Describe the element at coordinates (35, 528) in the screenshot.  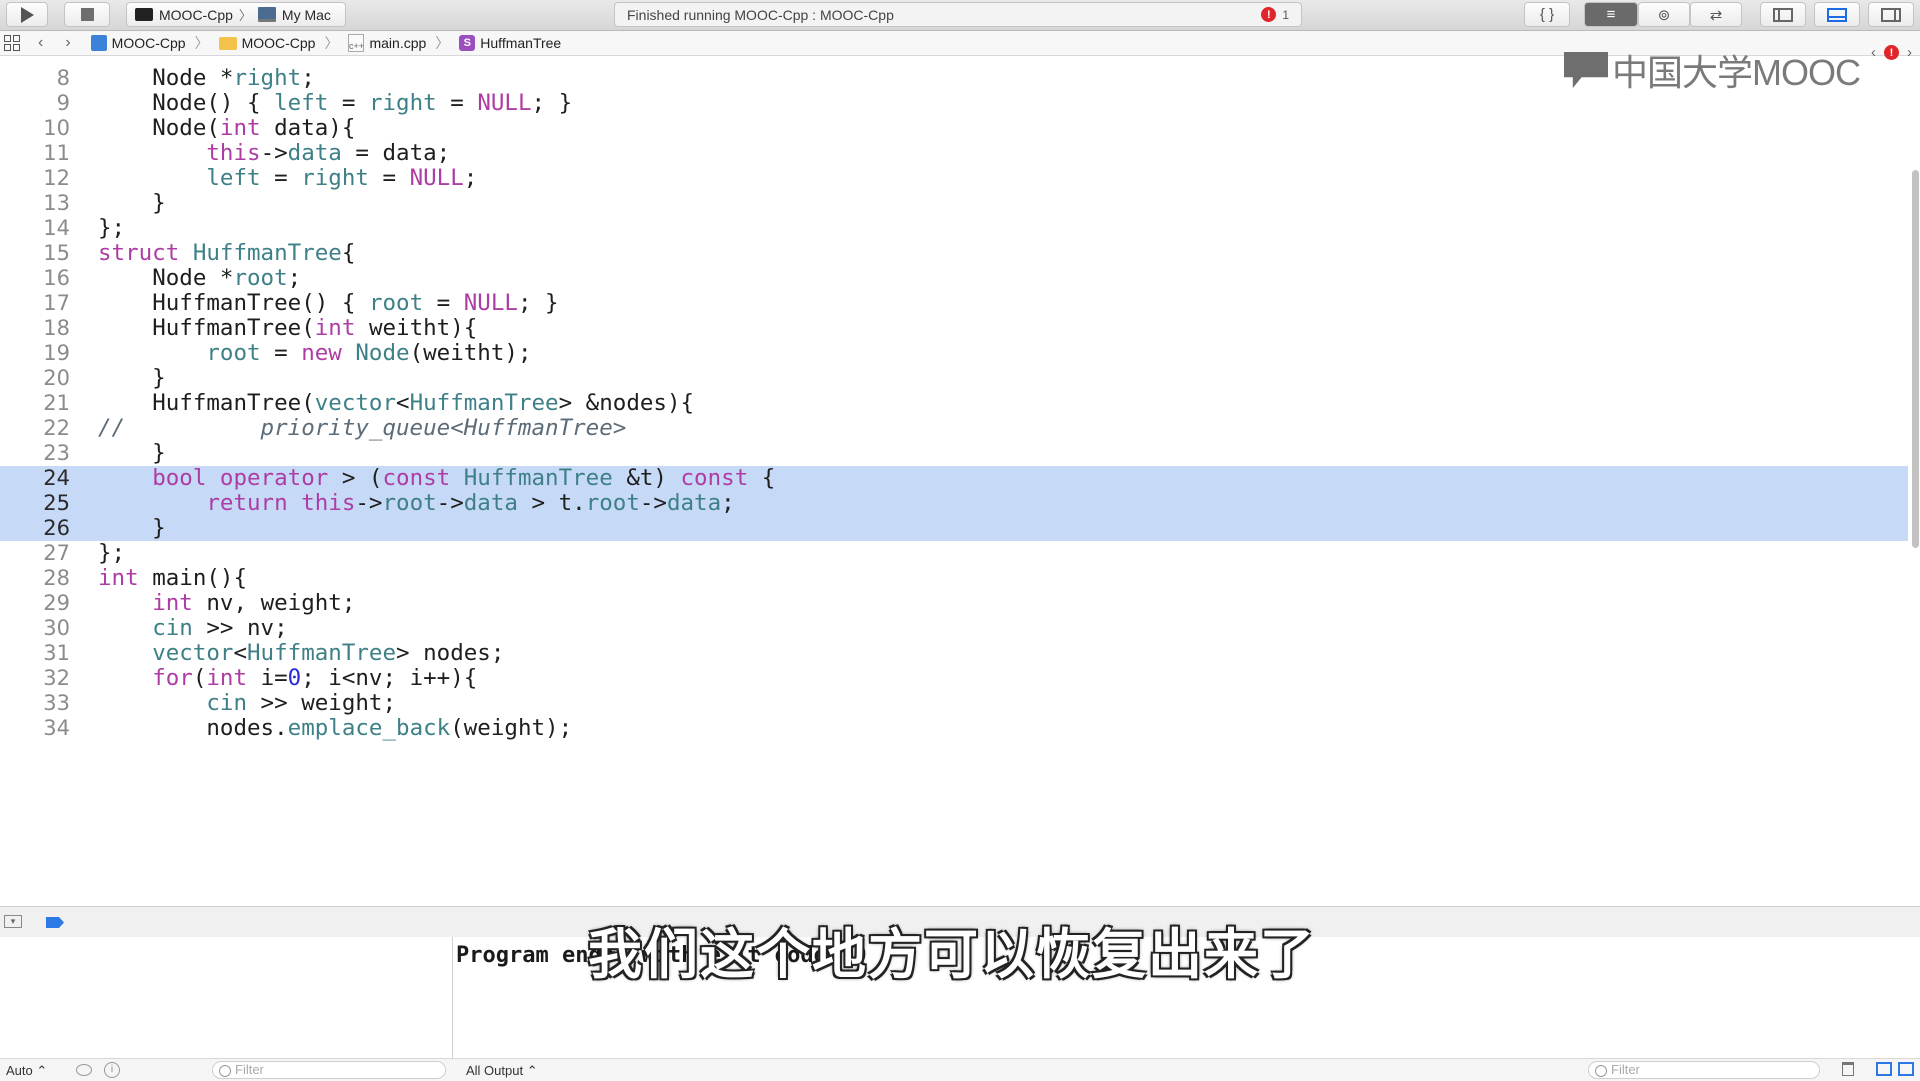
I see `line-number: 26` at that location.